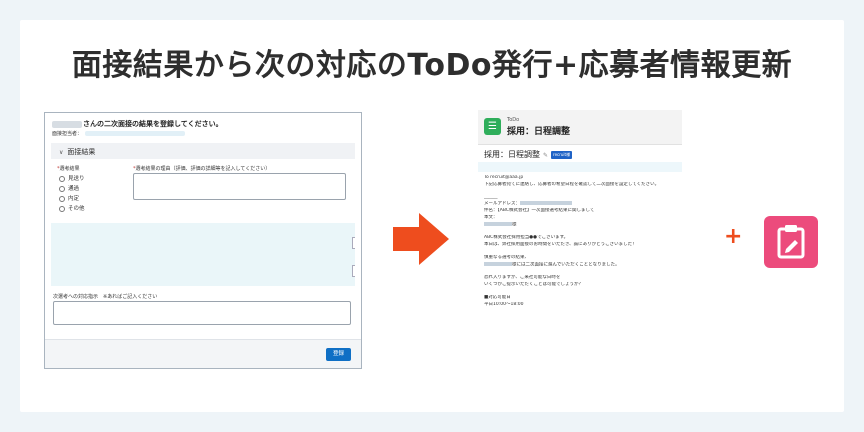 The image size is (864, 432). Describe the element at coordinates (580, 127) in the screenshot. I see `todo-header: ☰ ToDo 採用：日程調整` at that location.